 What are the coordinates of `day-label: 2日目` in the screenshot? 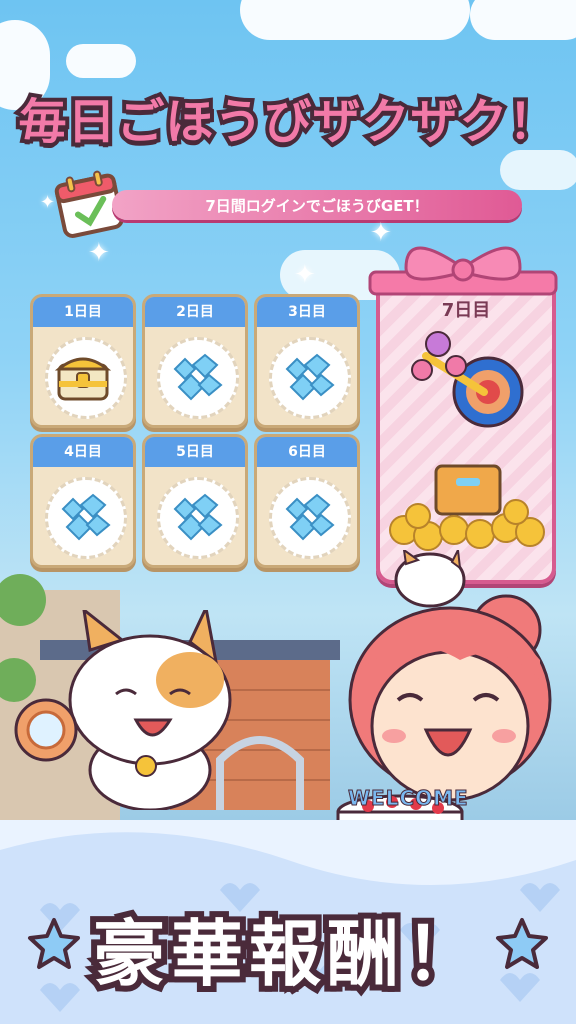 It's located at (195, 312).